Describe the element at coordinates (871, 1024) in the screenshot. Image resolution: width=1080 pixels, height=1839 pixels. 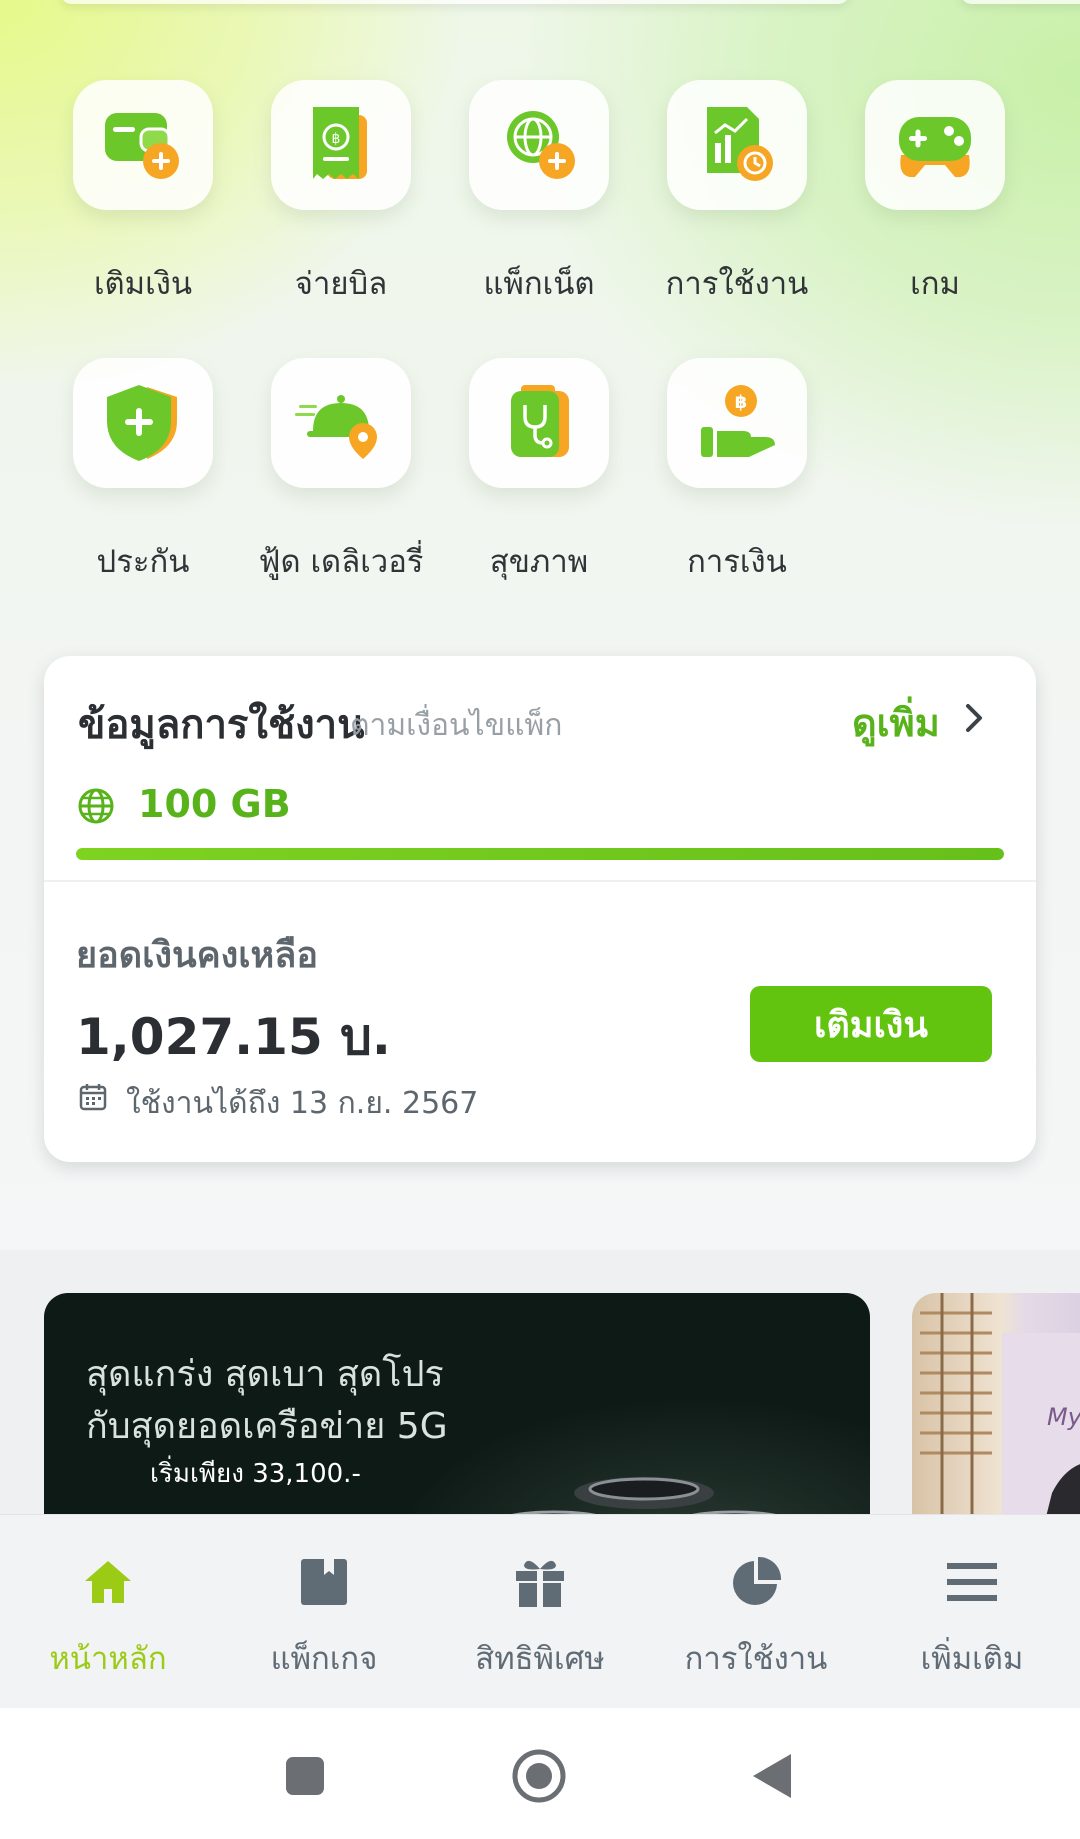
I see `topup-button: เติมเงิน` at that location.